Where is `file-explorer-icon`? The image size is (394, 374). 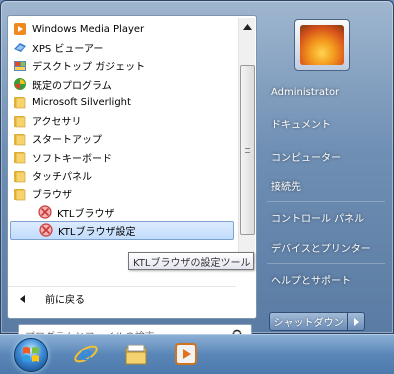 file-explorer-icon is located at coordinates (136, 354).